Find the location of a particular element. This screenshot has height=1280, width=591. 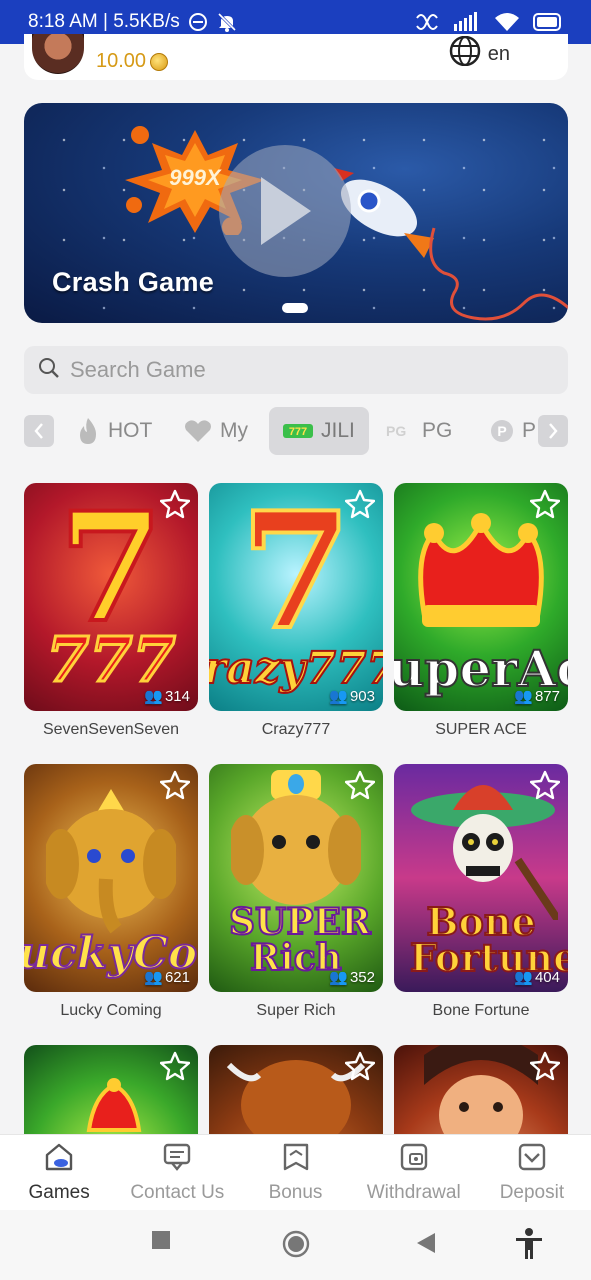

bonus-icon is located at coordinates (296, 1160).